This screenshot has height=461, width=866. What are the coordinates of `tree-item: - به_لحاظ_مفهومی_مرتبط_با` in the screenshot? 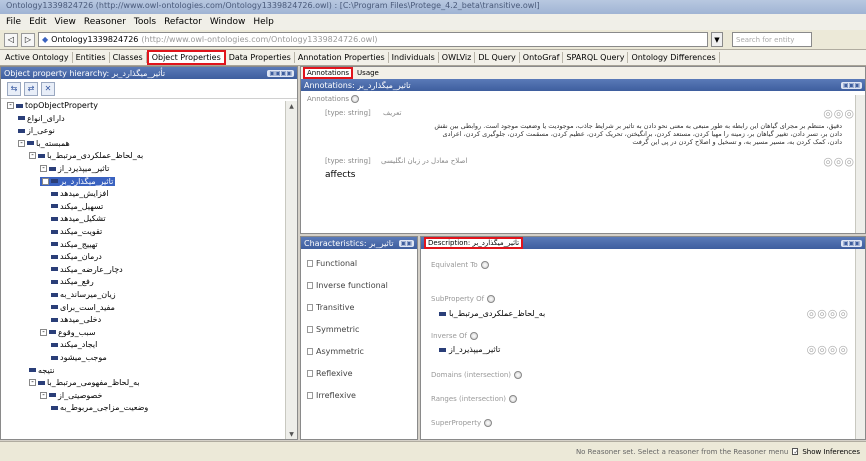 It's located at (84, 382).